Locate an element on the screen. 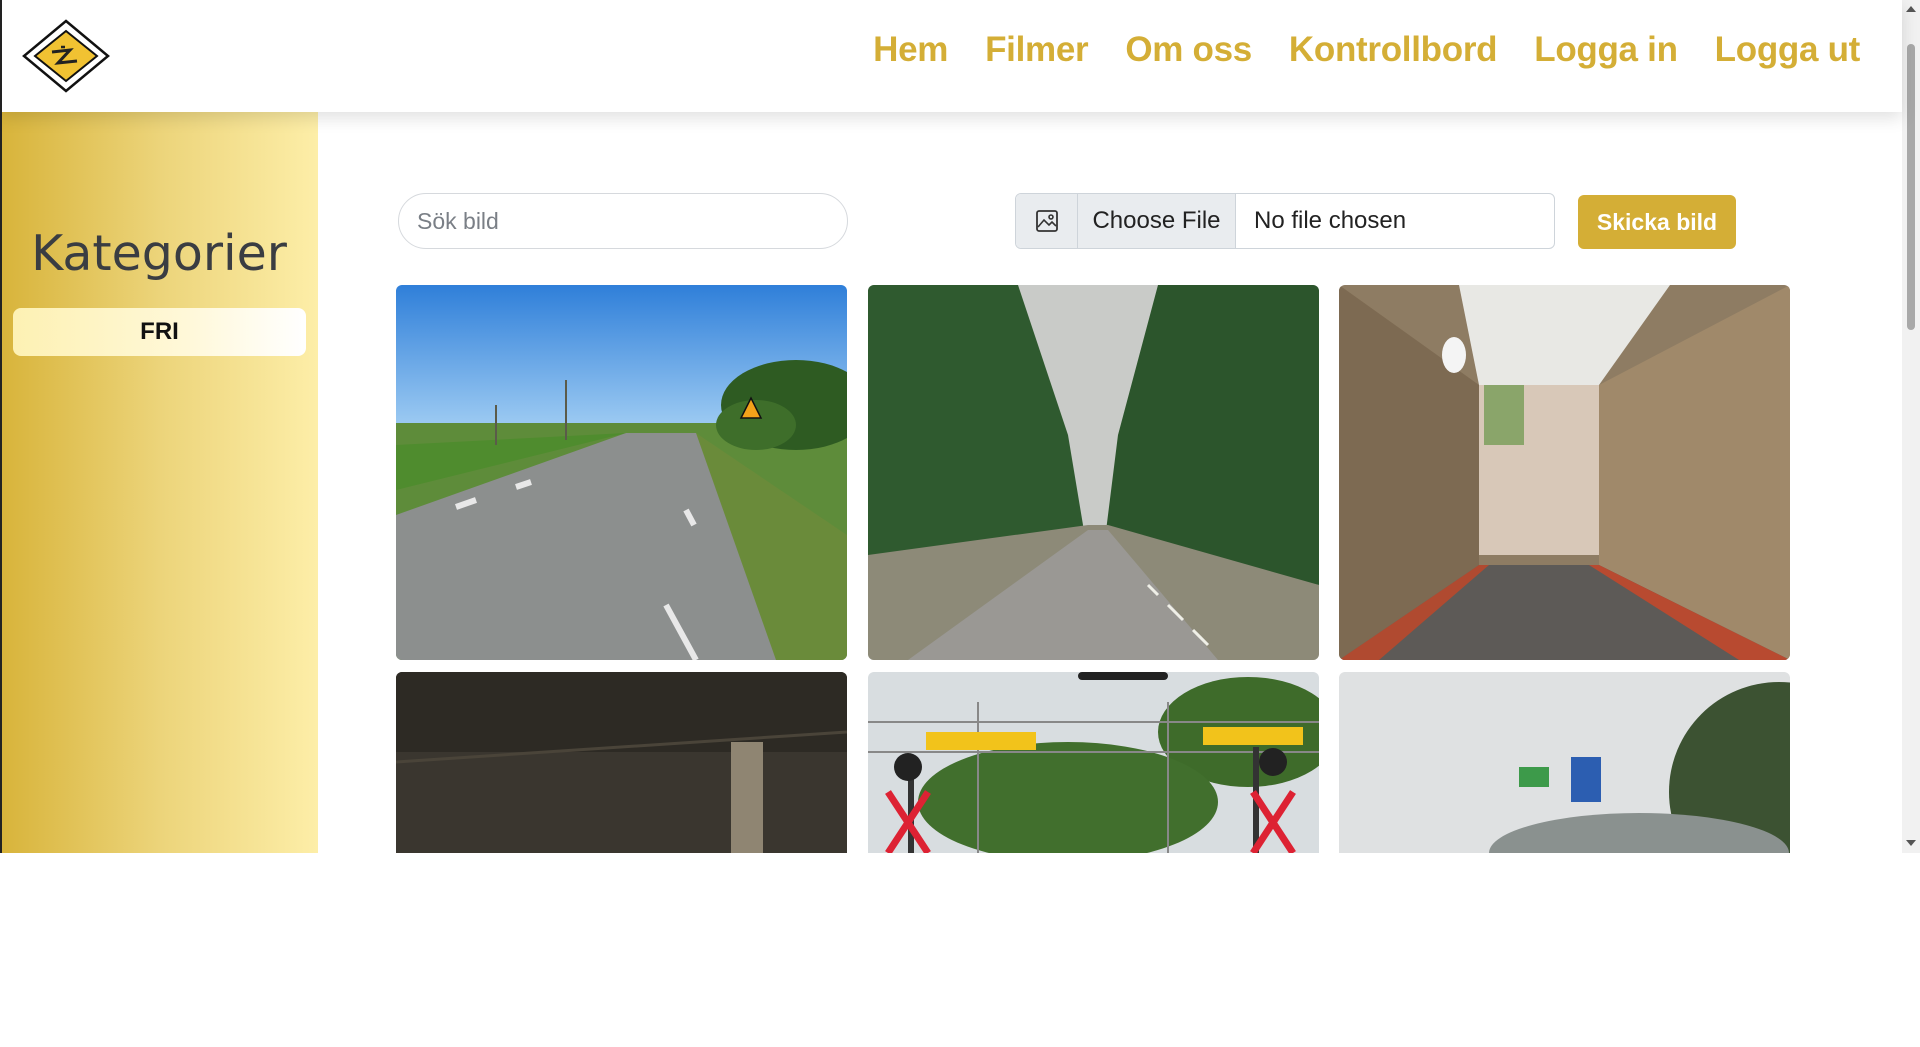  file-upload-group: Choose File No file chosen is located at coordinates (1285, 221).